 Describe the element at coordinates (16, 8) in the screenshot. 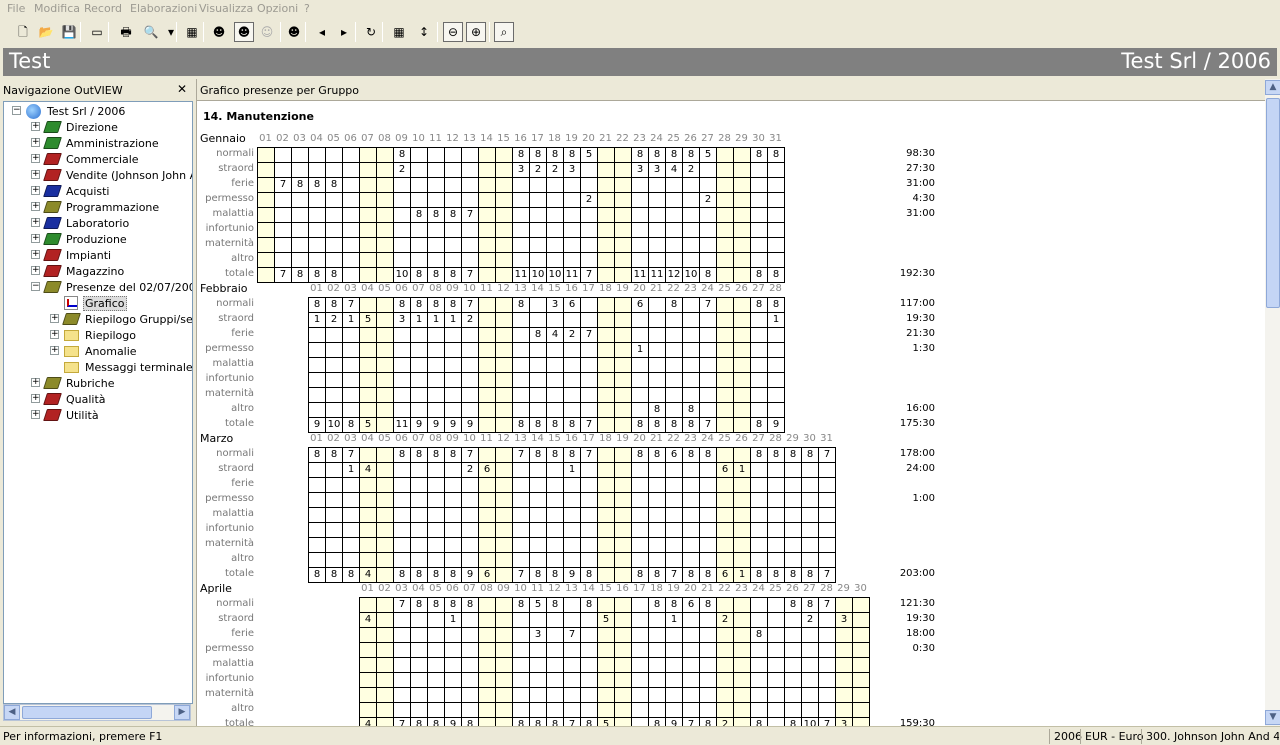

I see `menu-0: File` at that location.